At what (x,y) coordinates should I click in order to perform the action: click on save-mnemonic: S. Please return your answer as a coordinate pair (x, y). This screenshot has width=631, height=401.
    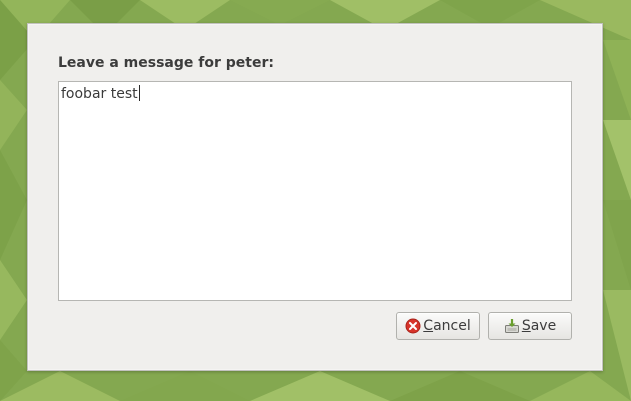
    Looking at the image, I should click on (526, 326).